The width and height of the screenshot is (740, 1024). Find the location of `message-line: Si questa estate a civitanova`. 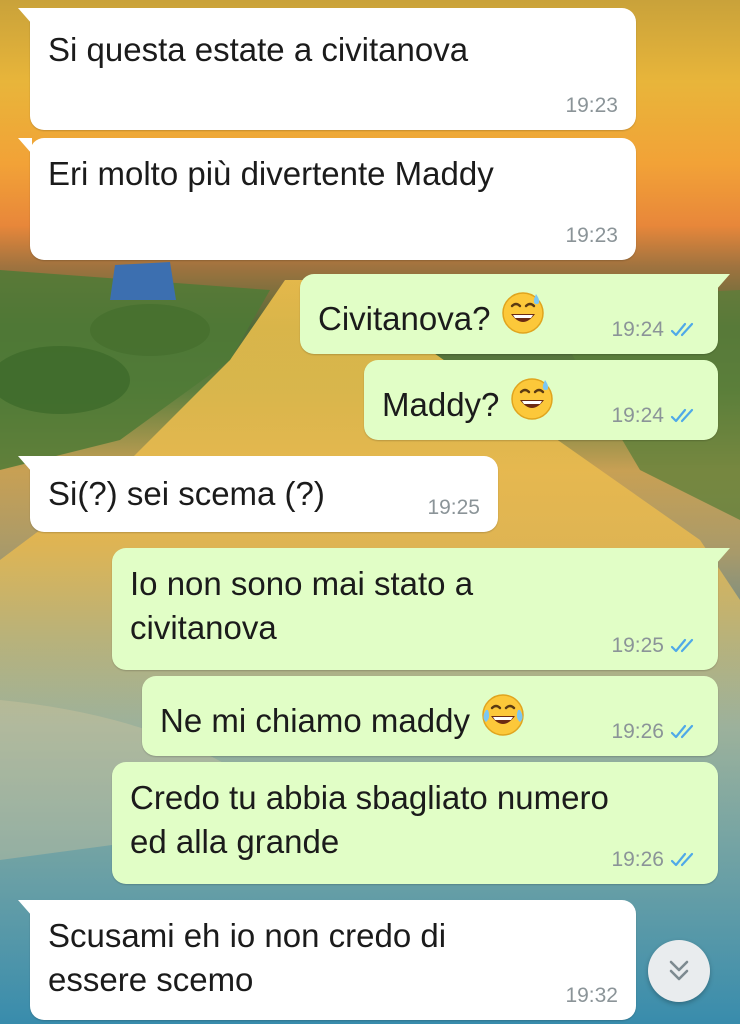

message-line: Si questa estate a civitanova is located at coordinates (258, 49).